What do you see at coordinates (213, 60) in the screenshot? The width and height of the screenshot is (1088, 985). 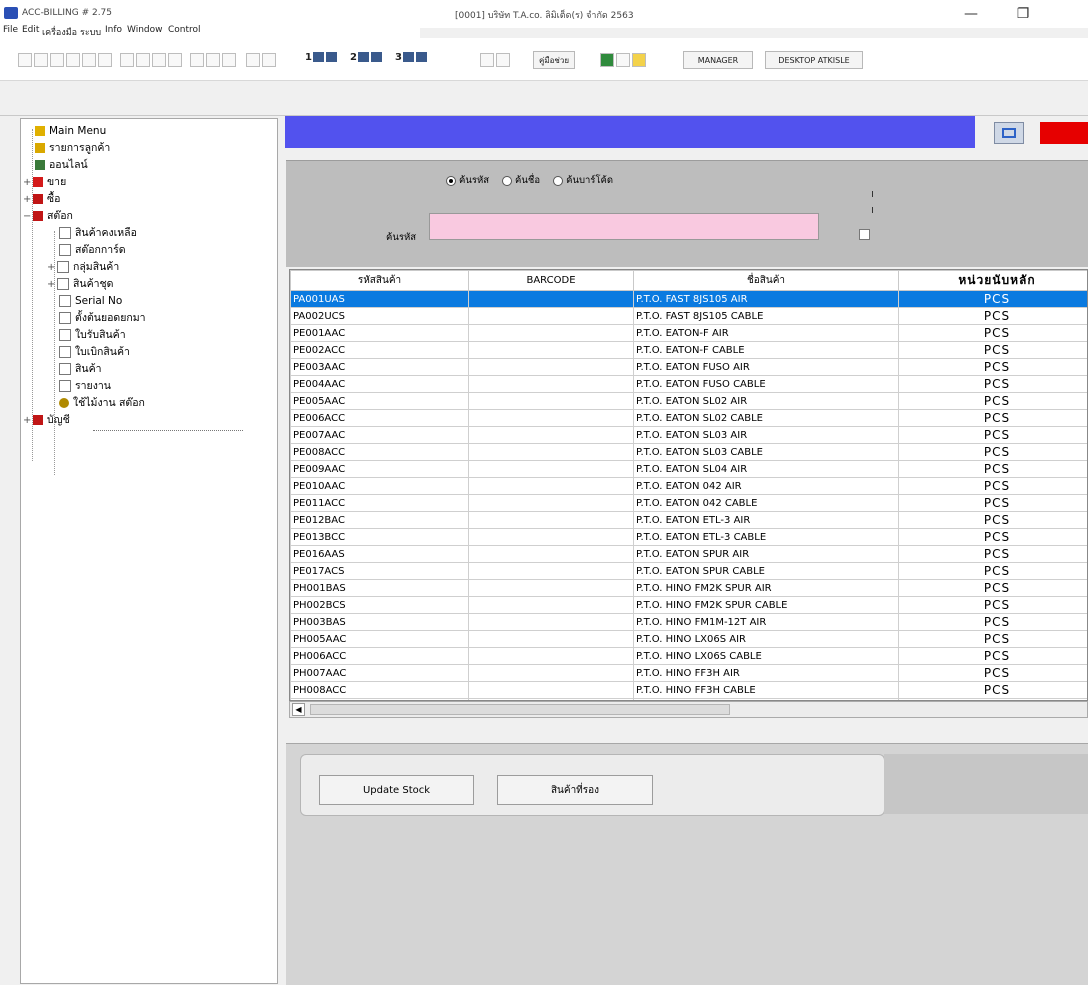 I see `filter-icon` at bounding box center [213, 60].